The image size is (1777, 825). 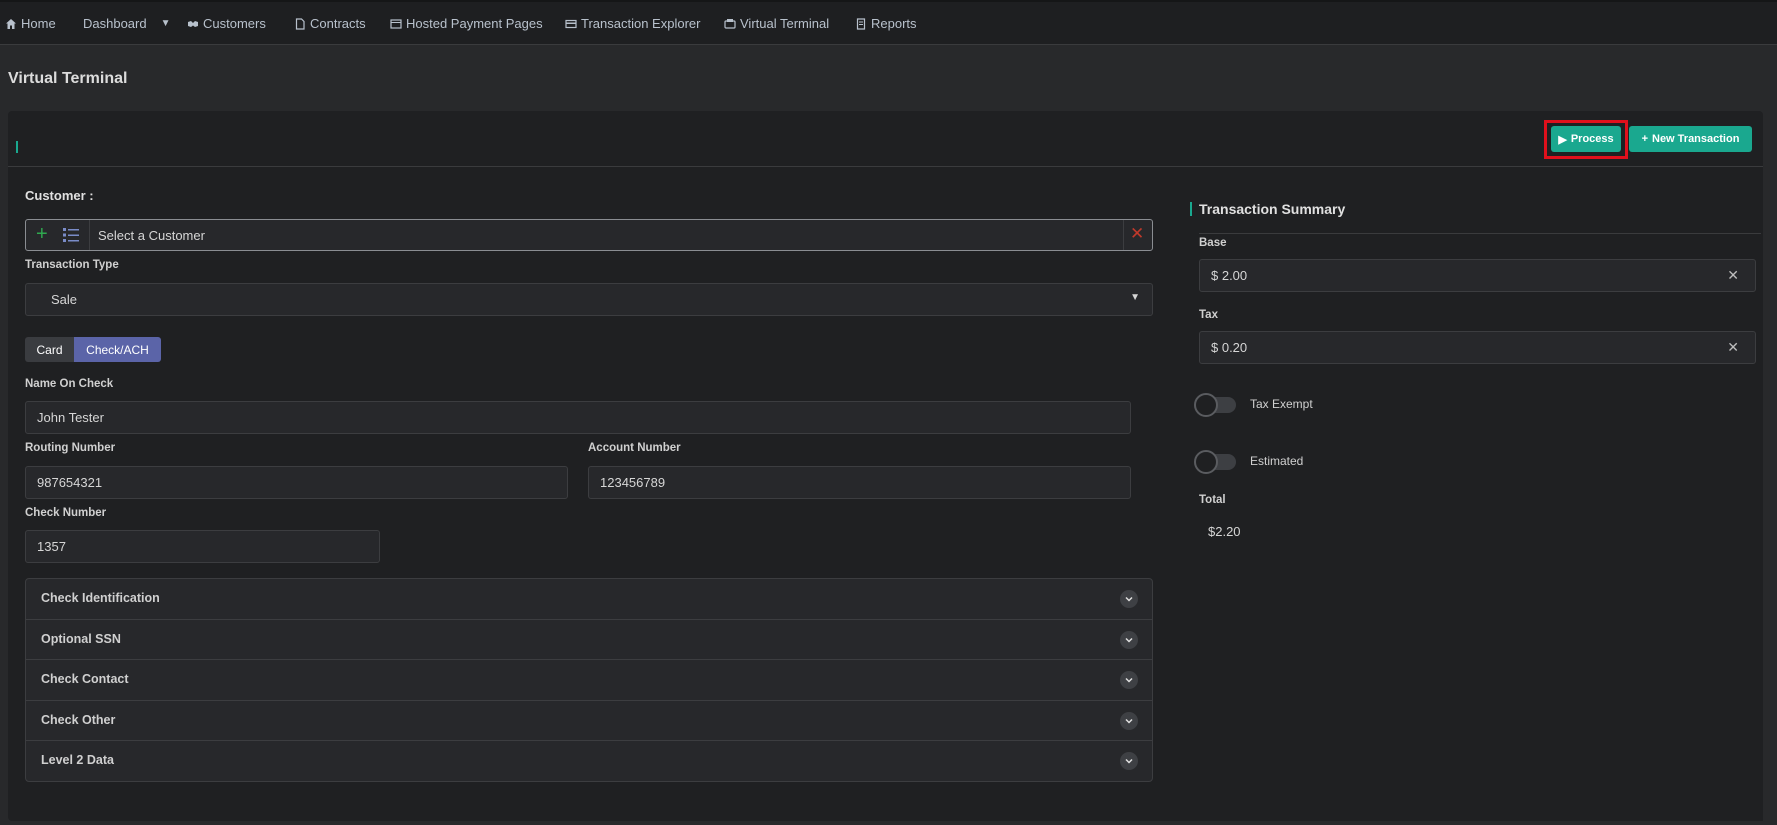 I want to click on plus-icon: +, so click(x=1644, y=139).